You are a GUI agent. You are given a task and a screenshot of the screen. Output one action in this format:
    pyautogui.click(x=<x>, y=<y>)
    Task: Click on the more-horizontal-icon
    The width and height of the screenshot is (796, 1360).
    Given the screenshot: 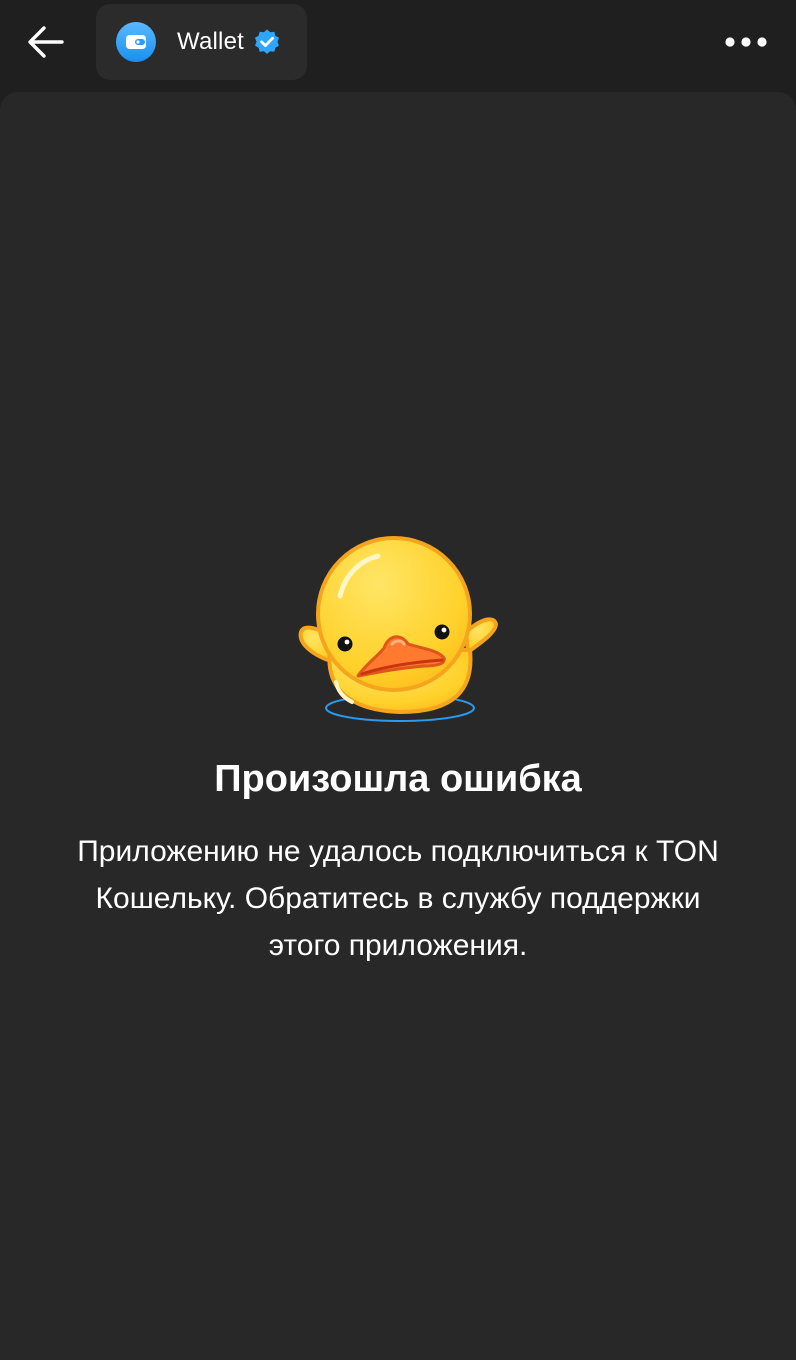 What is the action you would take?
    pyautogui.click(x=746, y=42)
    